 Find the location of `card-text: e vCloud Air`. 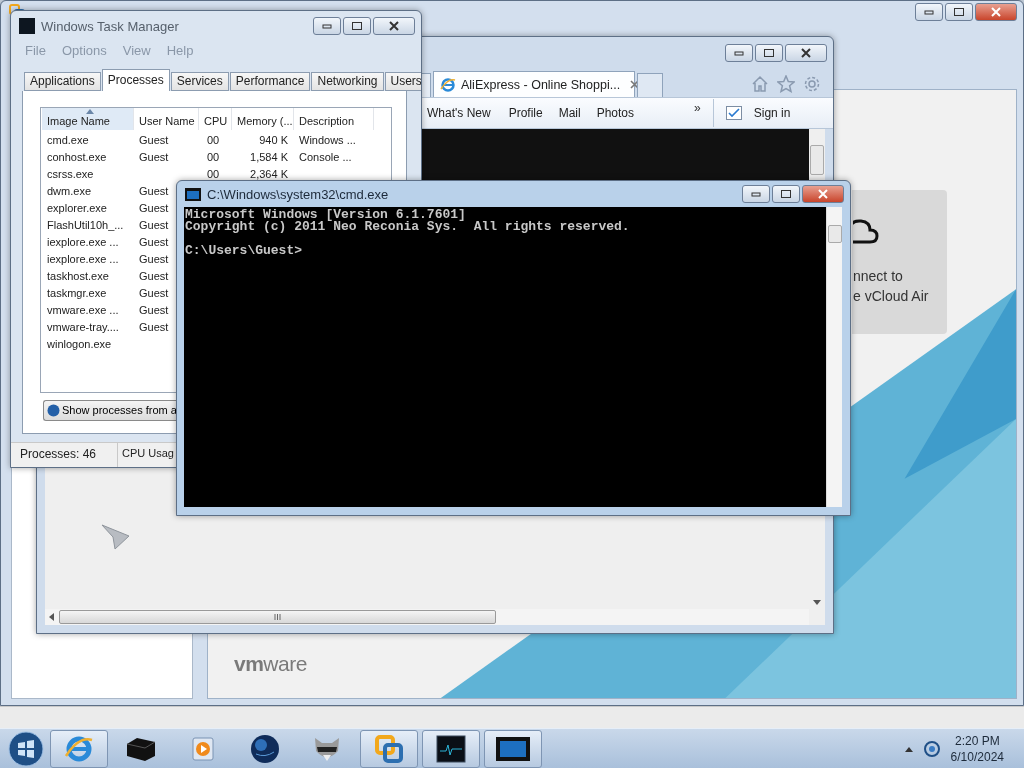

card-text: e vCloud Air is located at coordinates (891, 296).